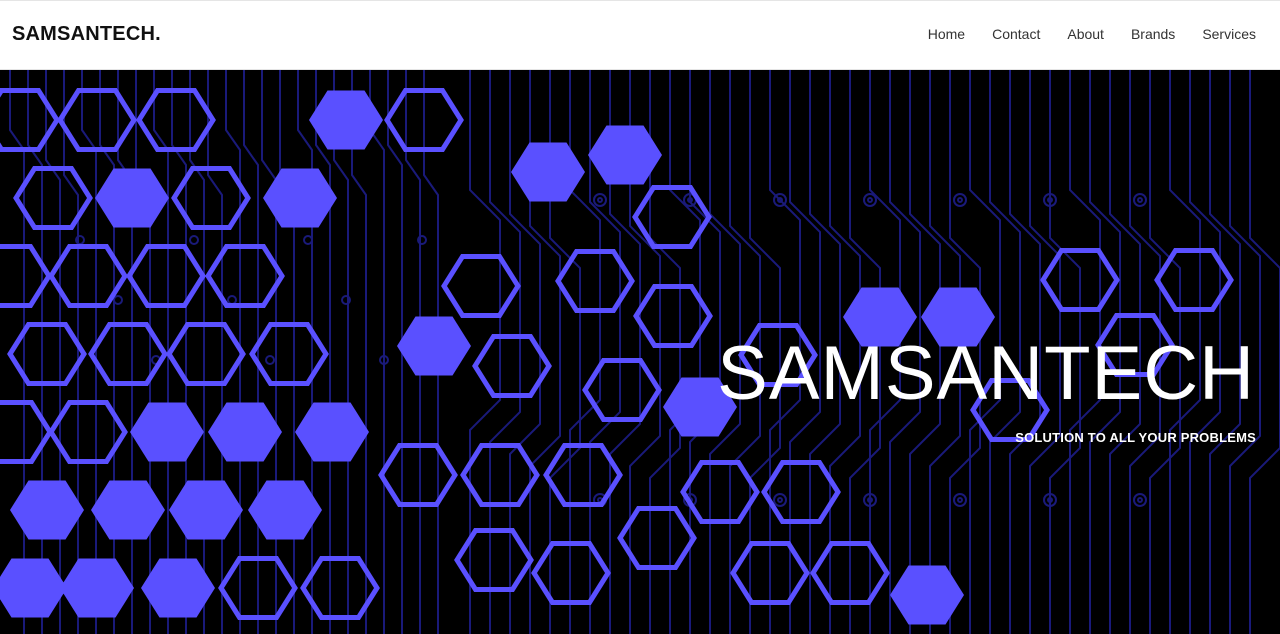 This screenshot has width=1280, height=634. I want to click on nav-link-home: Home, so click(946, 34).